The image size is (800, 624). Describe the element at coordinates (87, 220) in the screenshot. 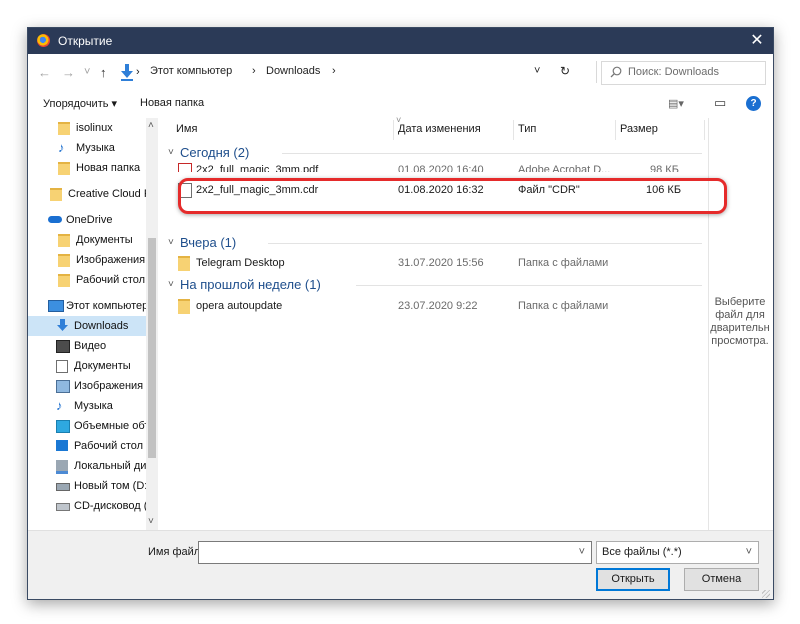

I see `sidebar-item-onedrive: OneDrive` at that location.